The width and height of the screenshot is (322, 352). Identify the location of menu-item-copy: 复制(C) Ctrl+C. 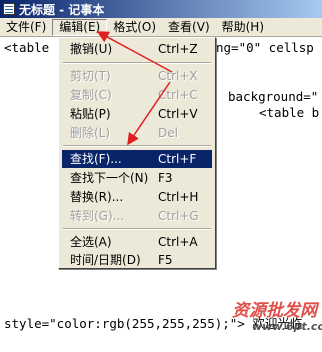
(137, 95).